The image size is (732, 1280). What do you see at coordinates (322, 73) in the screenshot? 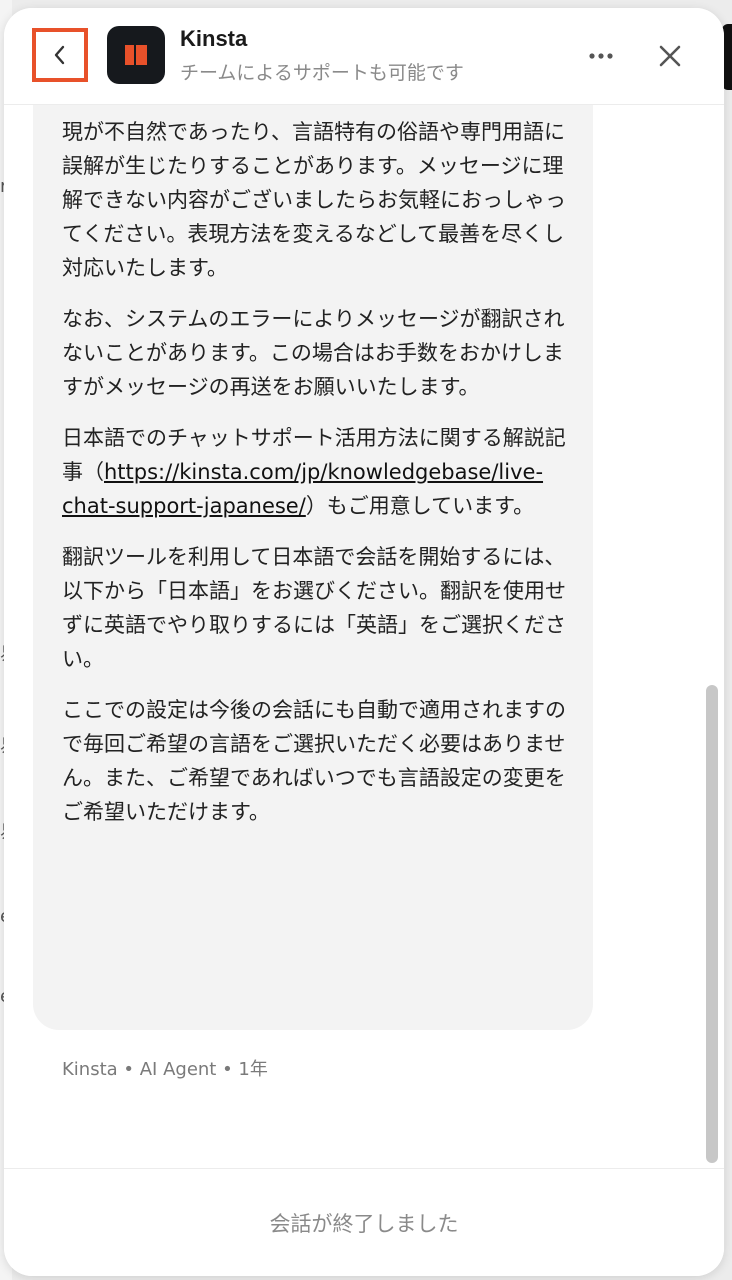
I see `chat-subtitle: チームによるサポートも可能です` at bounding box center [322, 73].